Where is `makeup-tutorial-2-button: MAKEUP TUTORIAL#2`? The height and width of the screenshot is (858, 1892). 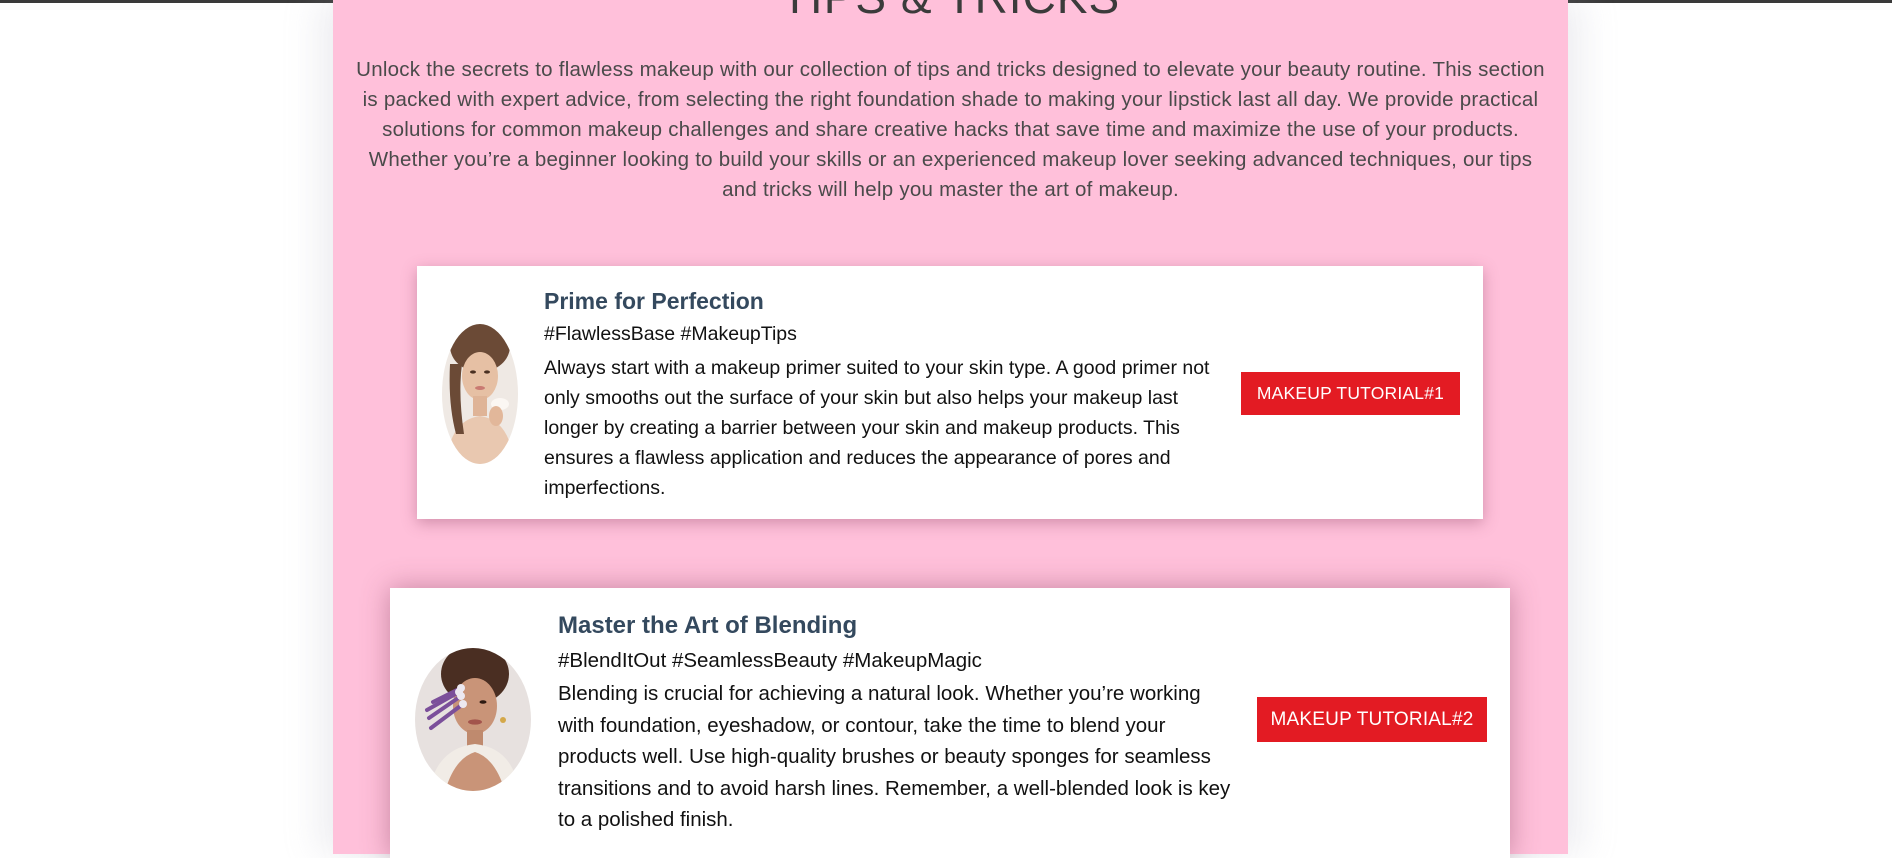
makeup-tutorial-2-button: MAKEUP TUTORIAL#2 is located at coordinates (1372, 719).